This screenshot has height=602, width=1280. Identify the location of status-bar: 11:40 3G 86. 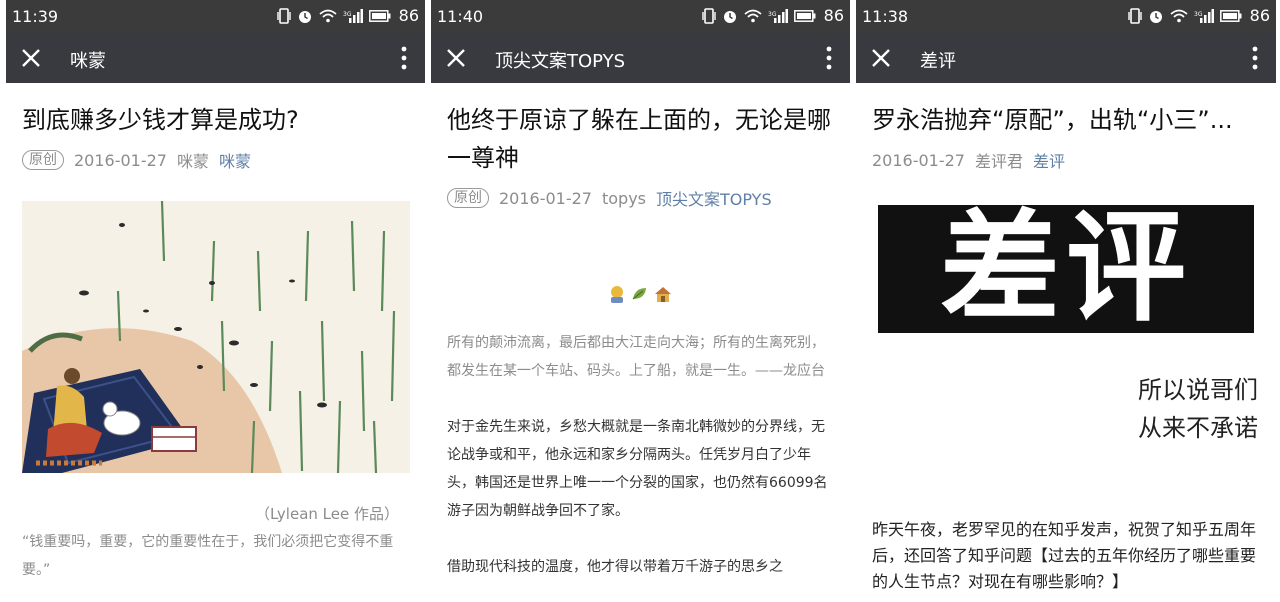
(640, 16).